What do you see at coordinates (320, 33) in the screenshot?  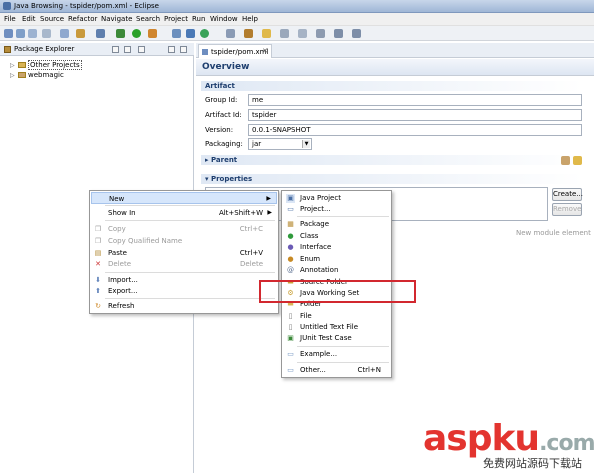 I see `last-edit-icon` at bounding box center [320, 33].